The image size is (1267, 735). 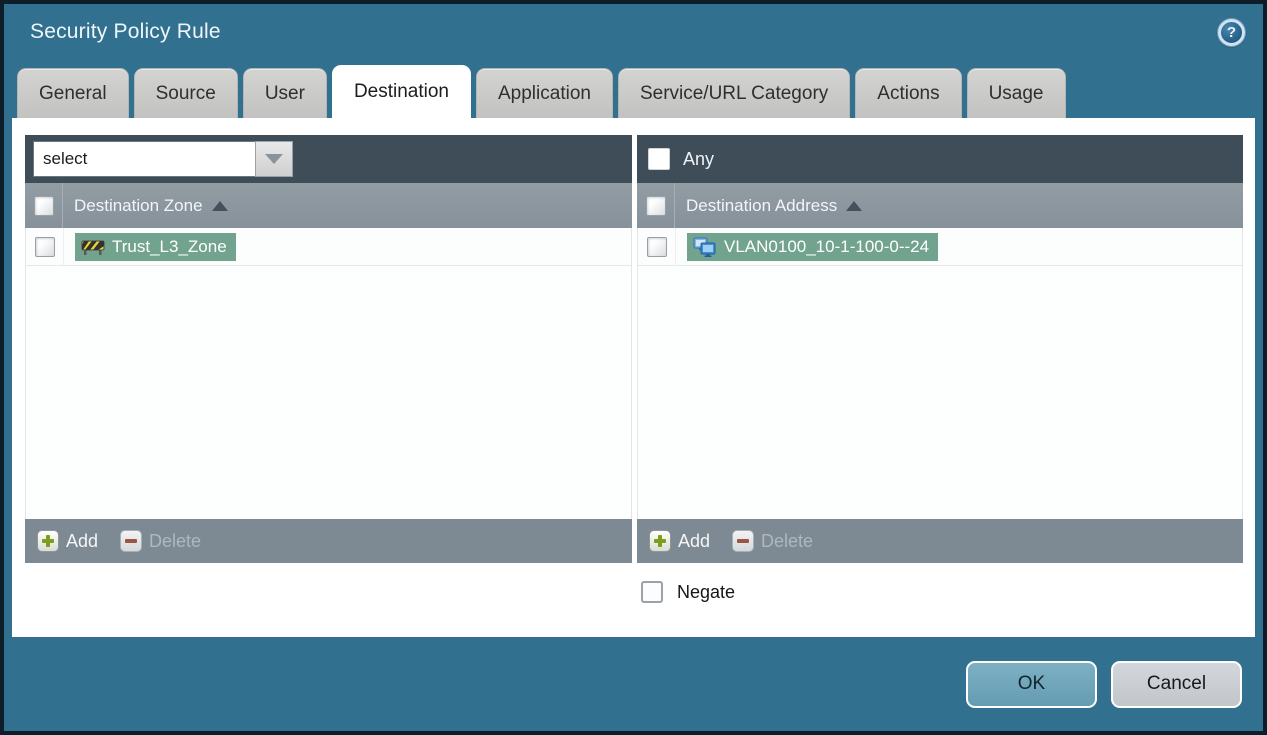 I want to click on tab-service-url-category: Service/URL Category, so click(x=734, y=93).